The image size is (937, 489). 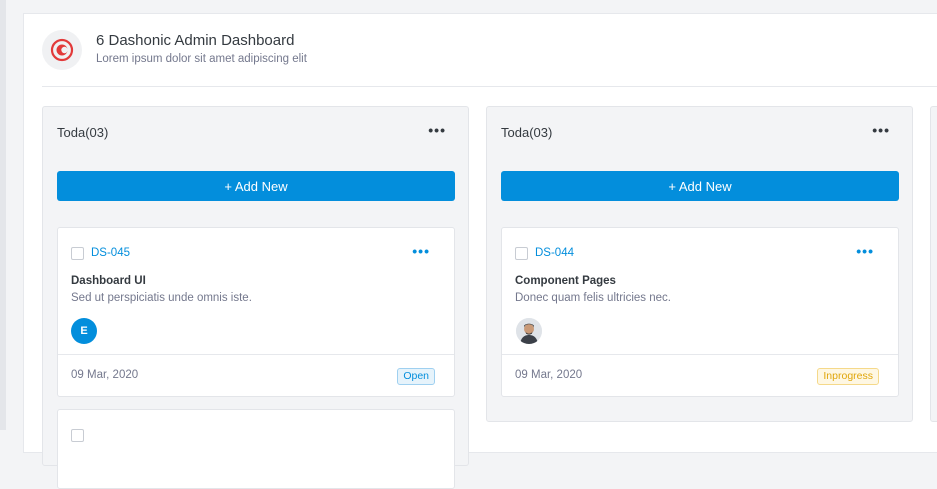 I want to click on status-badge: Inprogress, so click(x=848, y=376).